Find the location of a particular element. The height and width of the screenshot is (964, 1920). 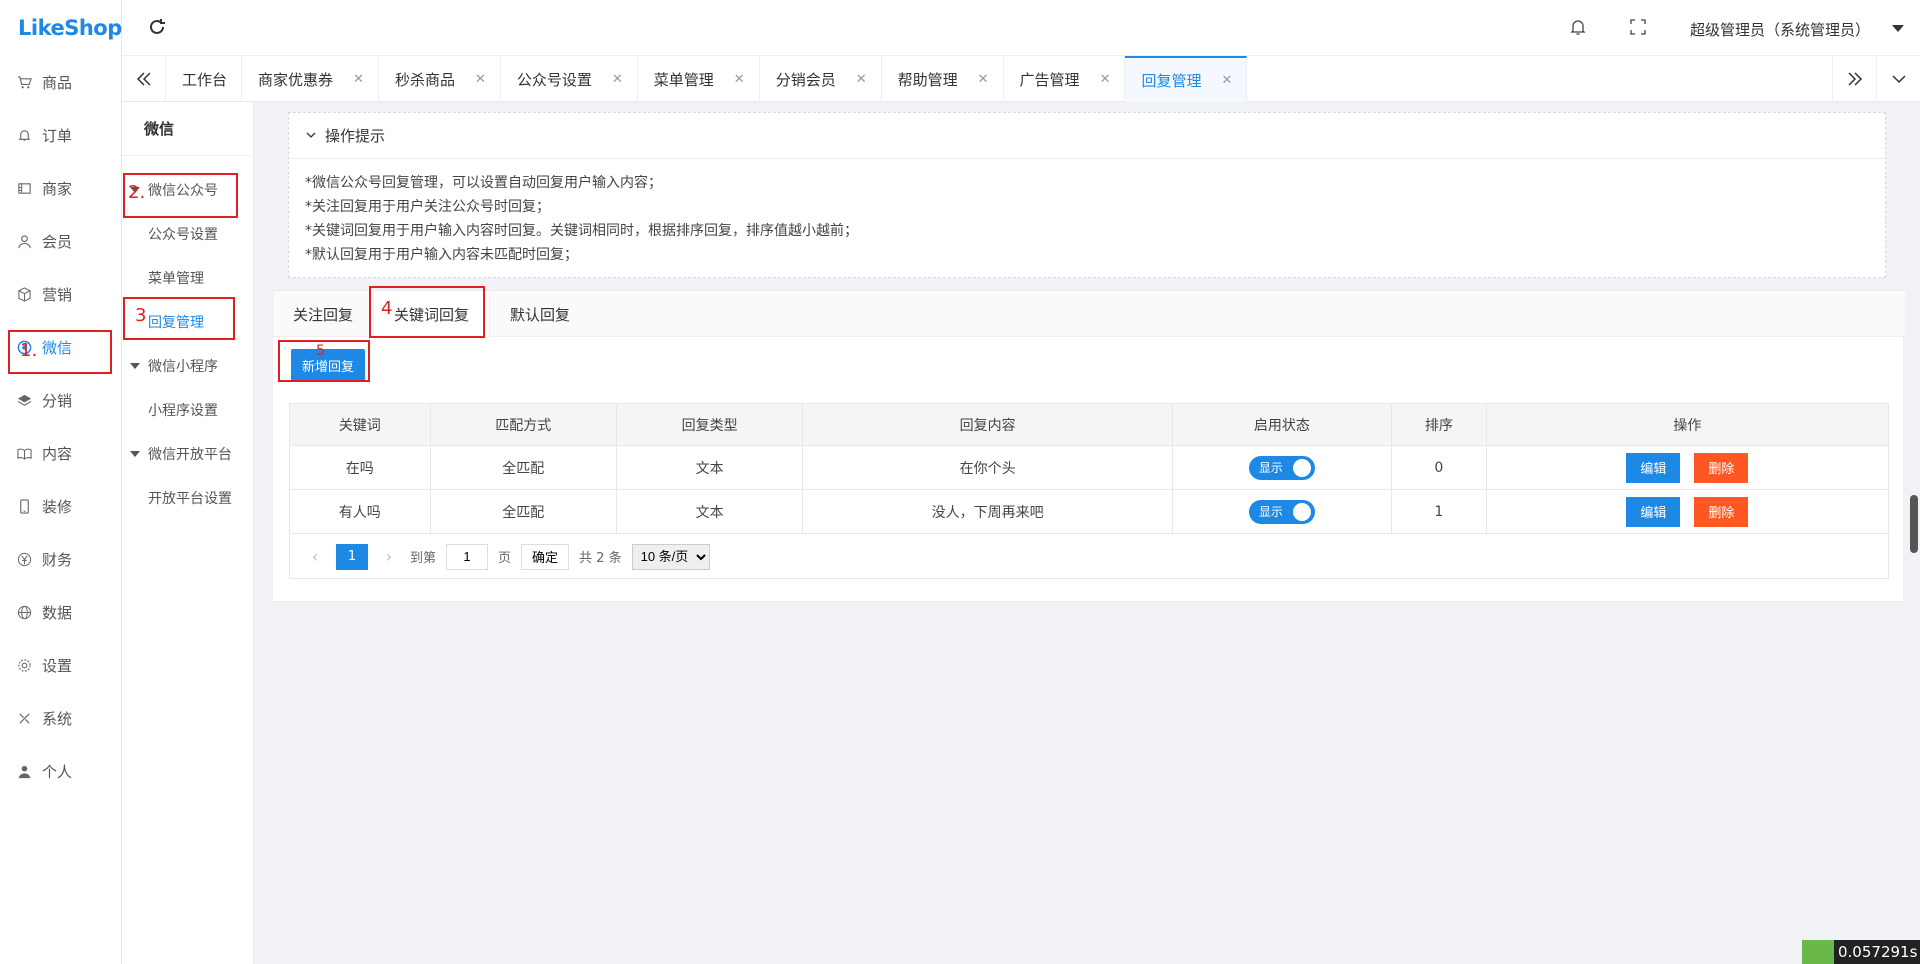

book-icon is located at coordinates (24, 454).